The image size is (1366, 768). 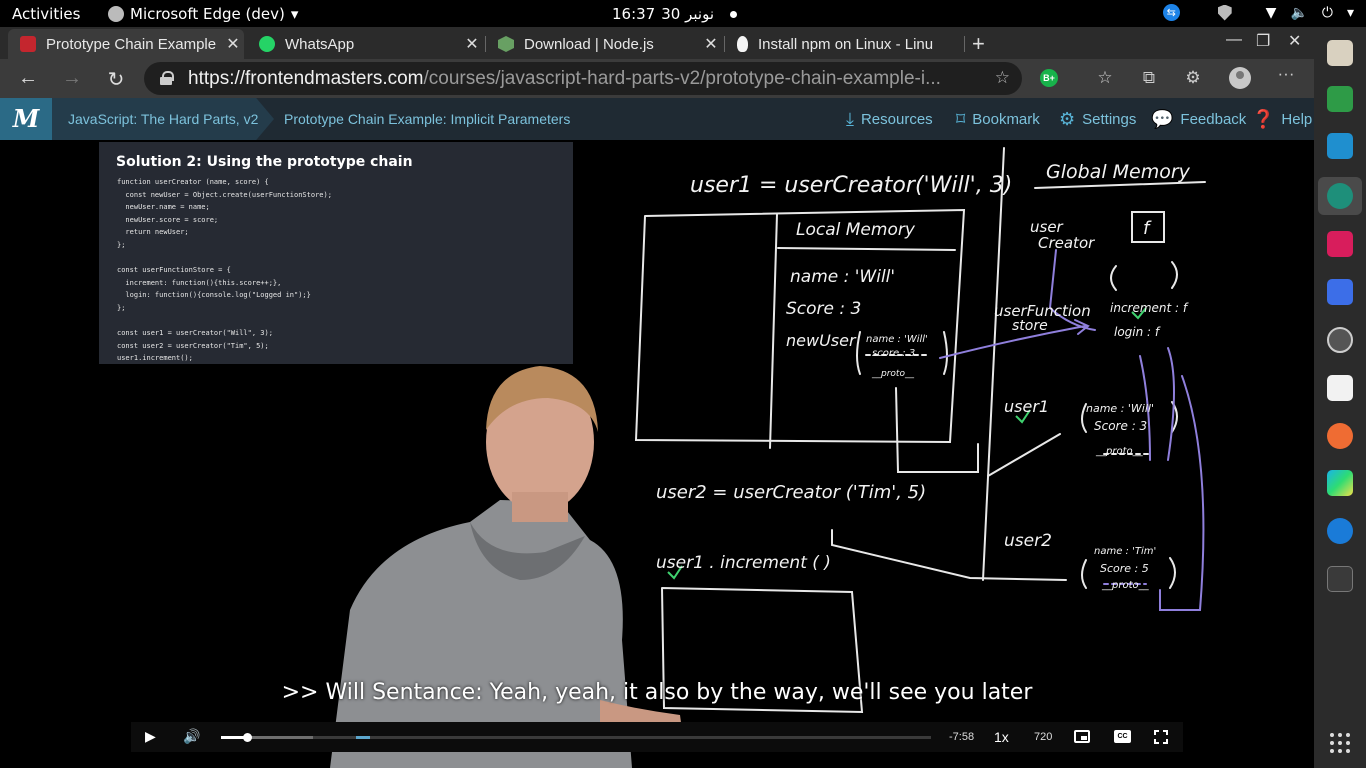 I want to click on profile-avatar, so click(x=1240, y=78).